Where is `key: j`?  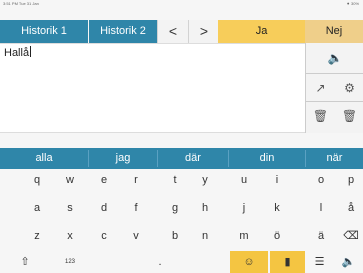 key: j is located at coordinates (244, 208).